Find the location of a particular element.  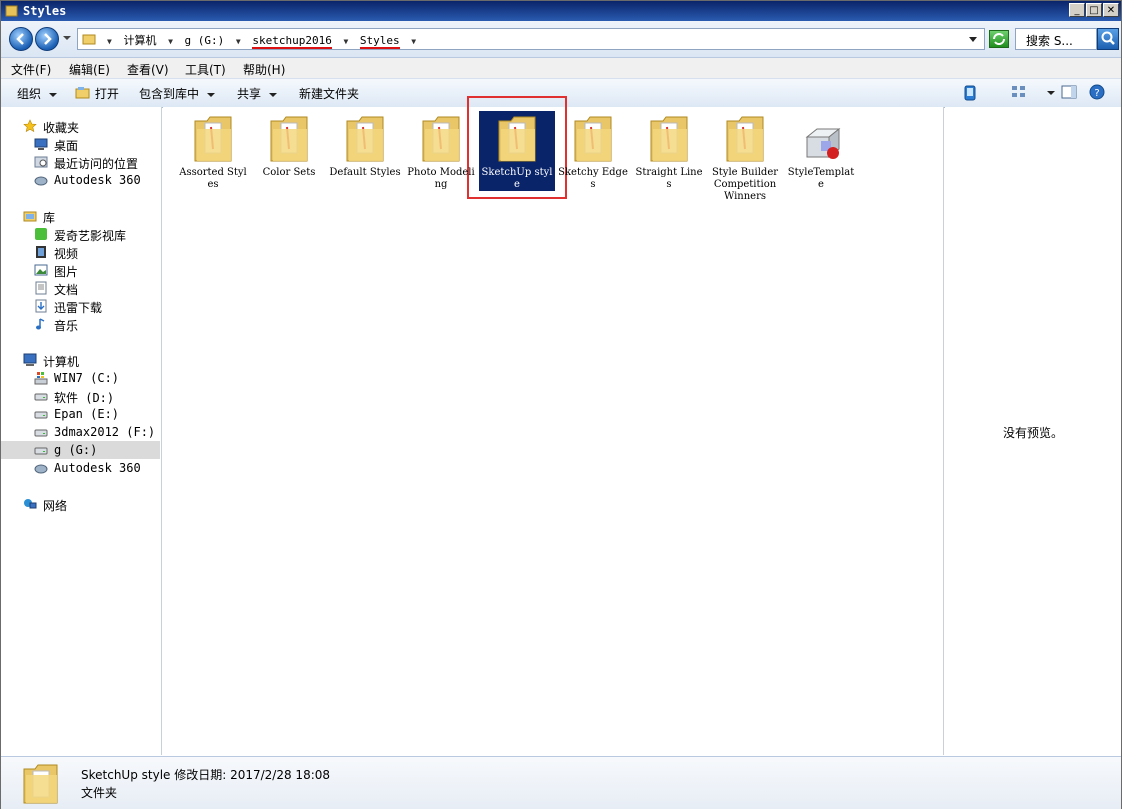

nav-item-recent: 最近访问的位置 is located at coordinates (80, 162).